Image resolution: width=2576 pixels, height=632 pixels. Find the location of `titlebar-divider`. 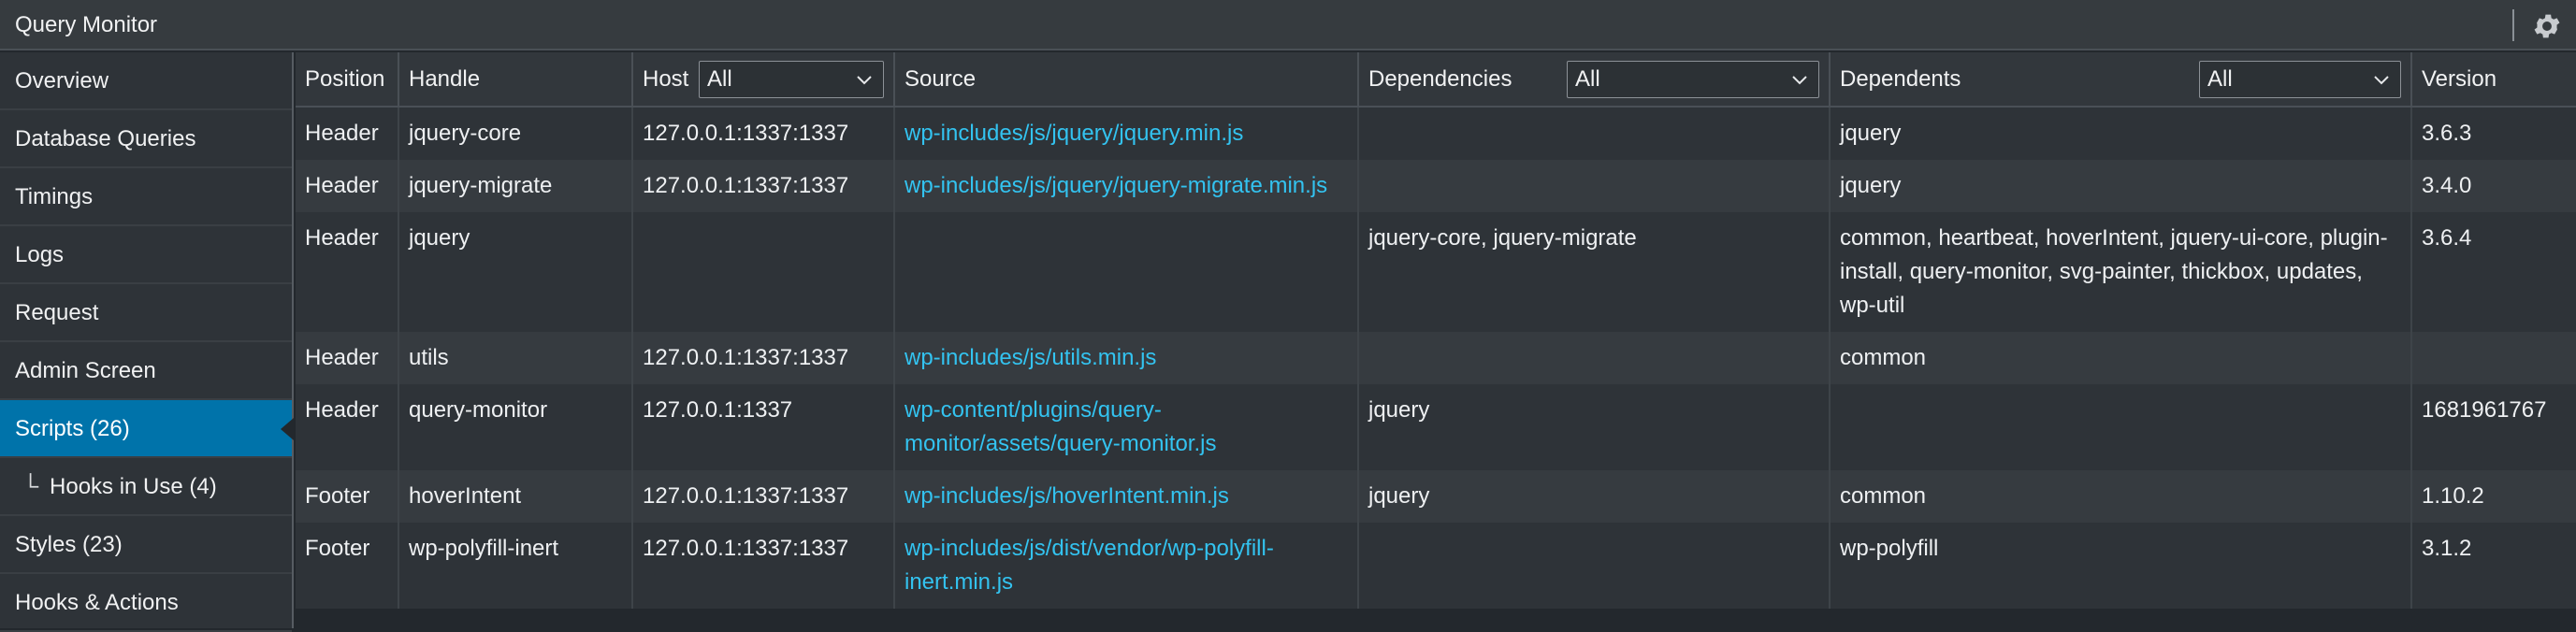

titlebar-divider is located at coordinates (2513, 25).